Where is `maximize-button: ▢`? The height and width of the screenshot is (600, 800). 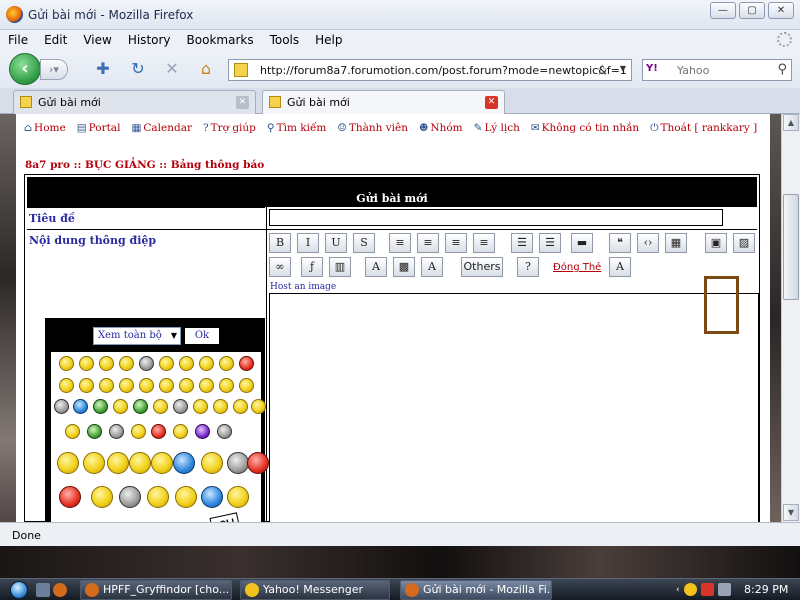
maximize-button: ▢ is located at coordinates (752, 10).